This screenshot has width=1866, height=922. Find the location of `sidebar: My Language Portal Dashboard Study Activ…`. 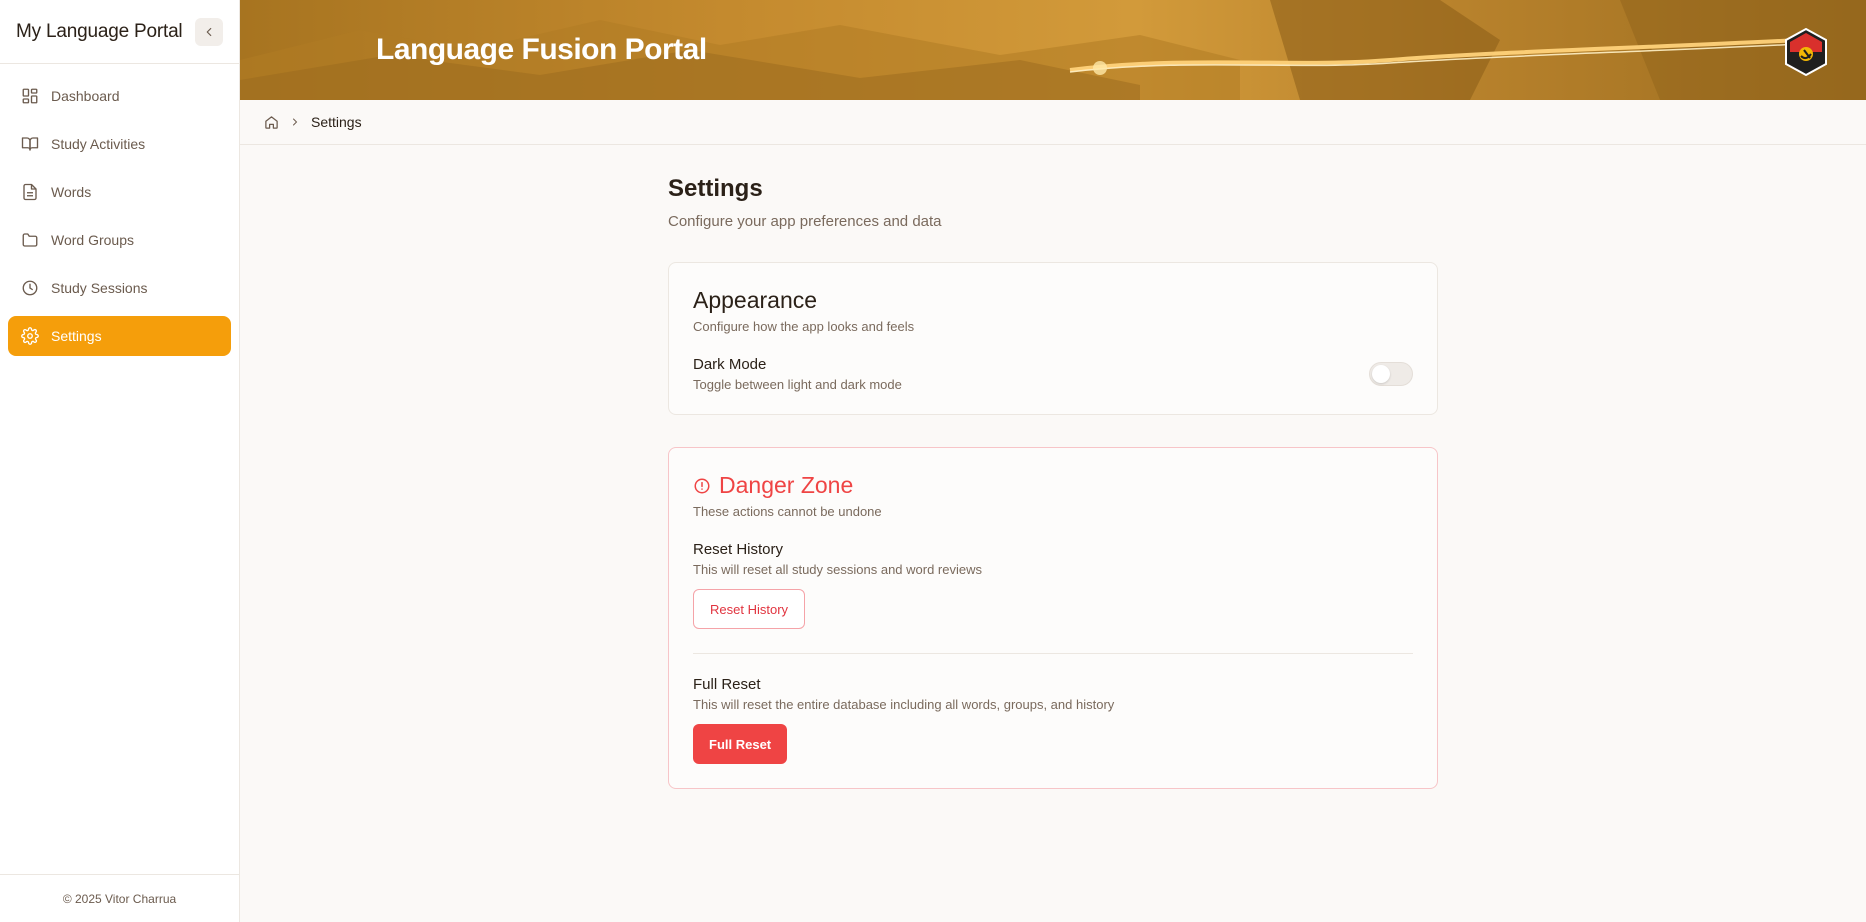

sidebar: My Language Portal Dashboard Study Activ… is located at coordinates (120, 461).